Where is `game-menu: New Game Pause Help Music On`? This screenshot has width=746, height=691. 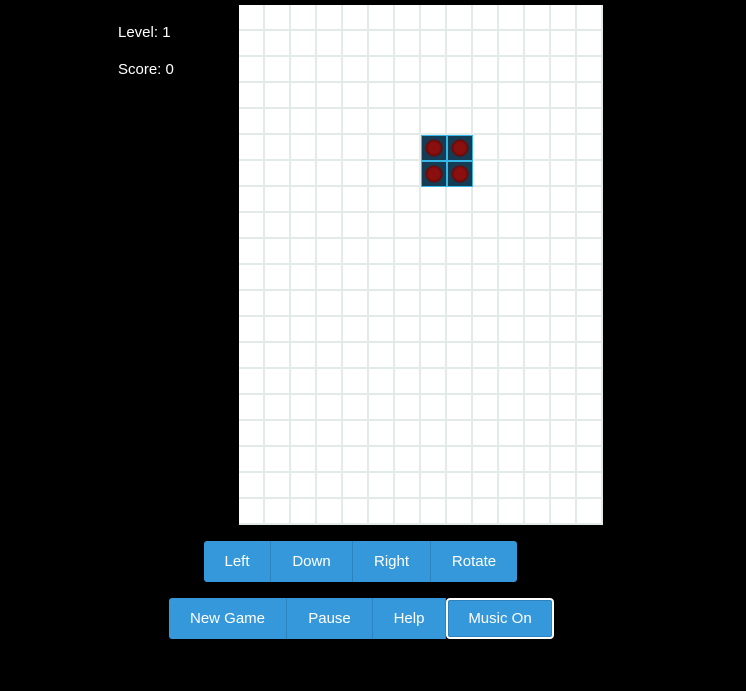
game-menu: New Game Pause Help Music On is located at coordinates (361, 618).